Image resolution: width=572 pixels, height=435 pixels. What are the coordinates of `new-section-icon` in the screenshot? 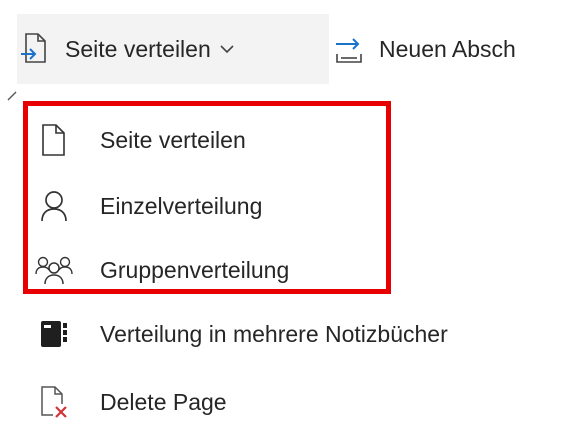 It's located at (349, 49).